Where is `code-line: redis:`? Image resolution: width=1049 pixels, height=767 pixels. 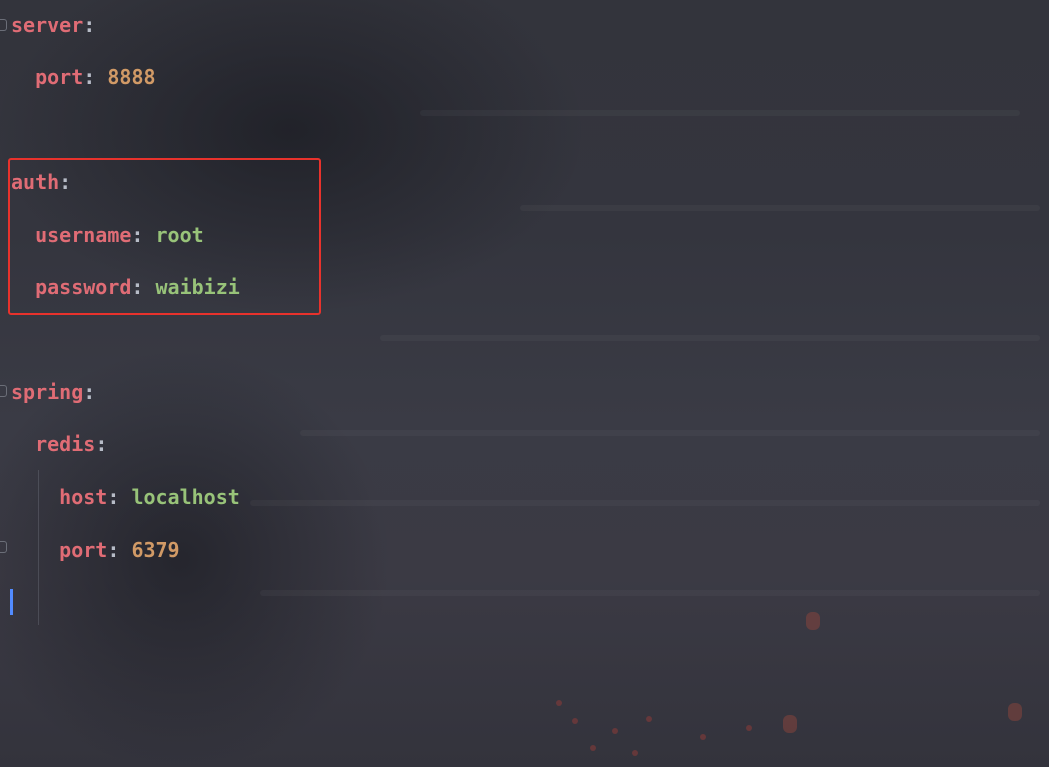
code-line: redis: is located at coordinates (59, 444).